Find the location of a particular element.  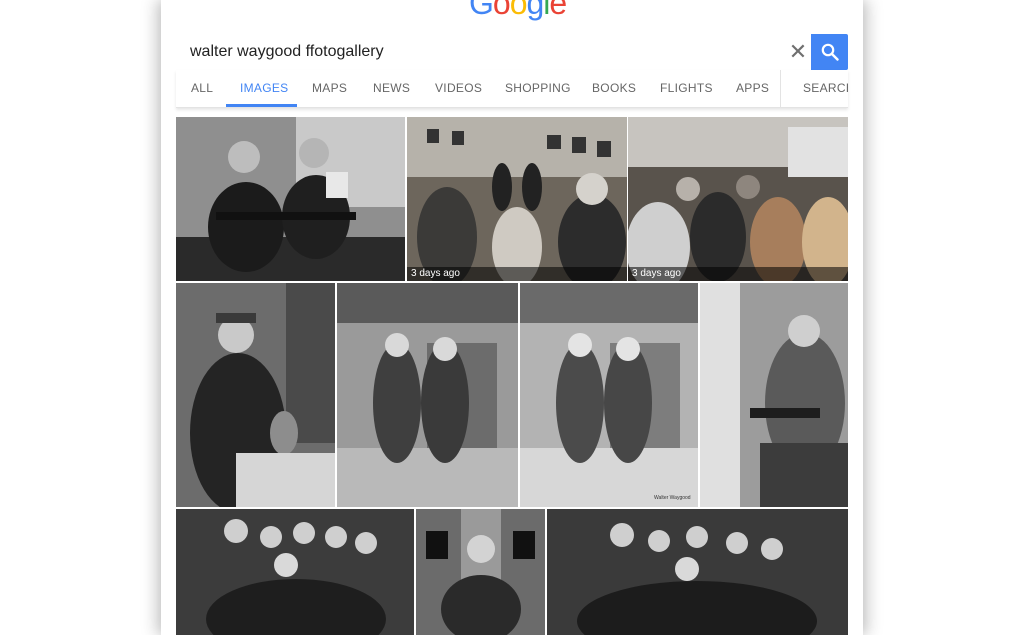

search-button is located at coordinates (829, 52).